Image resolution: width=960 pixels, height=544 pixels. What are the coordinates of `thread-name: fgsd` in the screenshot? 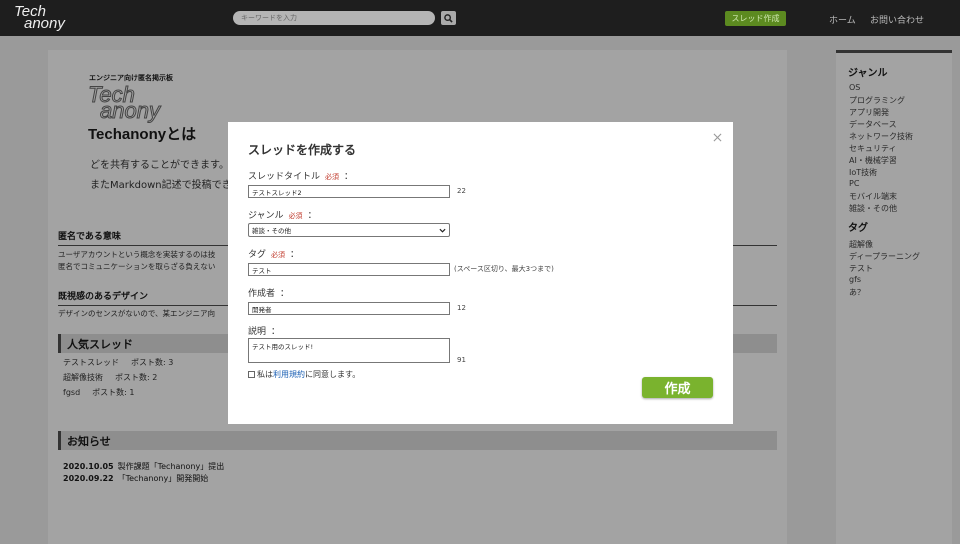 It's located at (72, 392).